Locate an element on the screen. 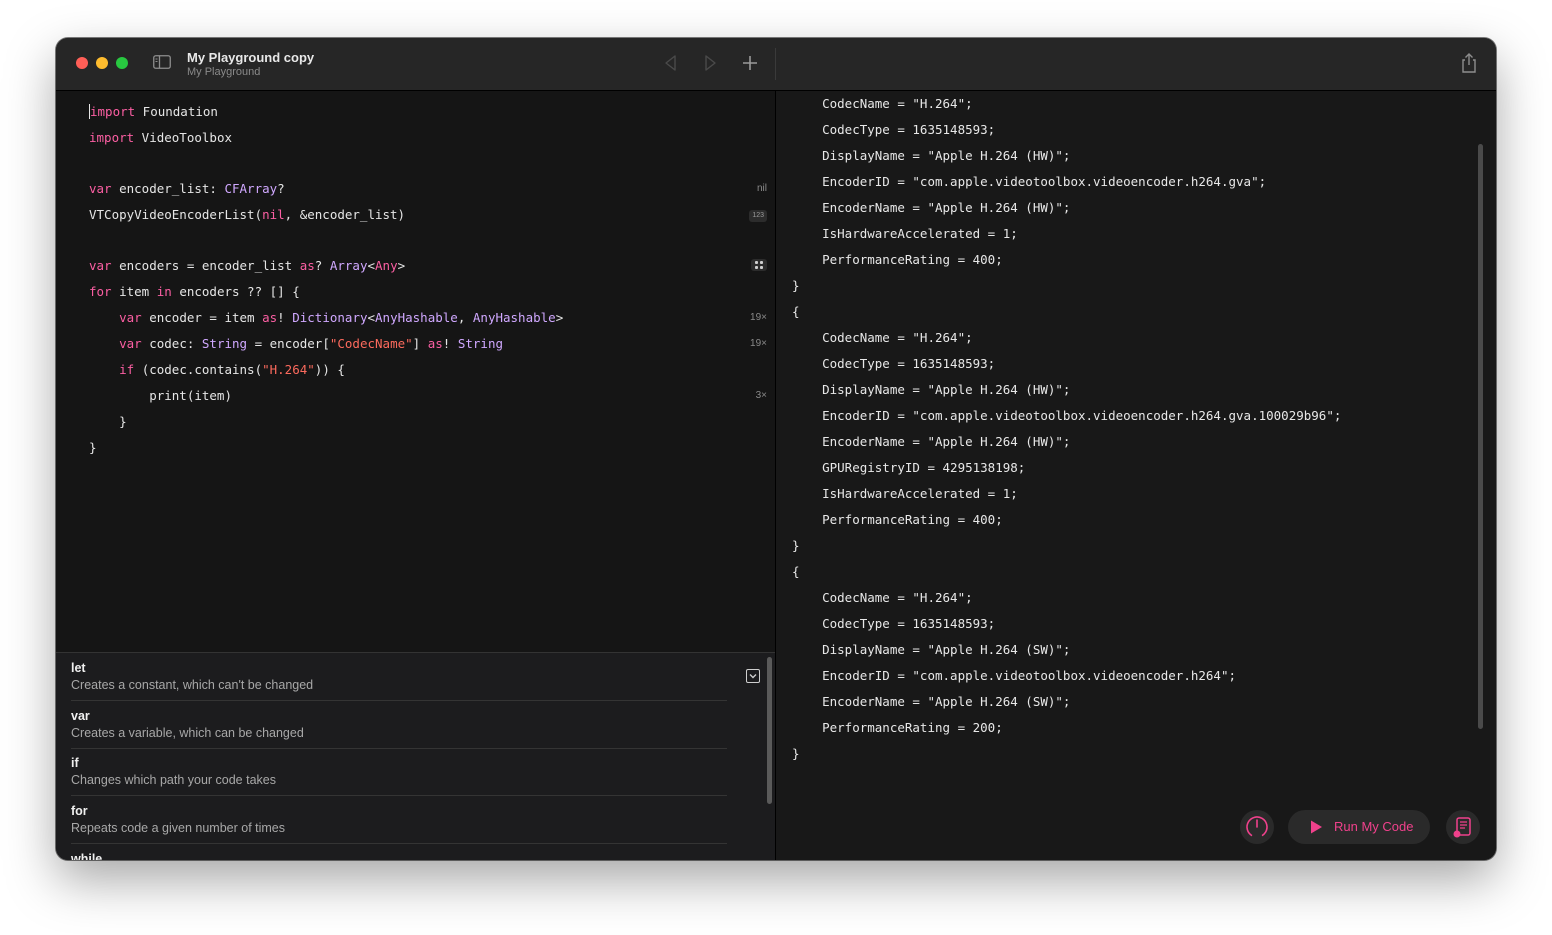  code-line: import VideoToolbox is located at coordinates (160, 138).